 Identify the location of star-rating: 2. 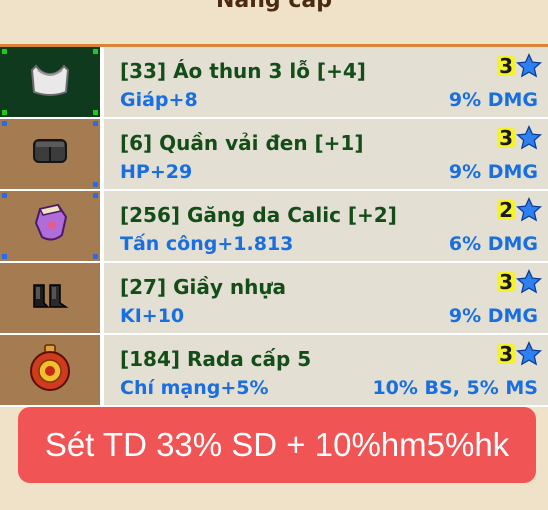
(519, 210).